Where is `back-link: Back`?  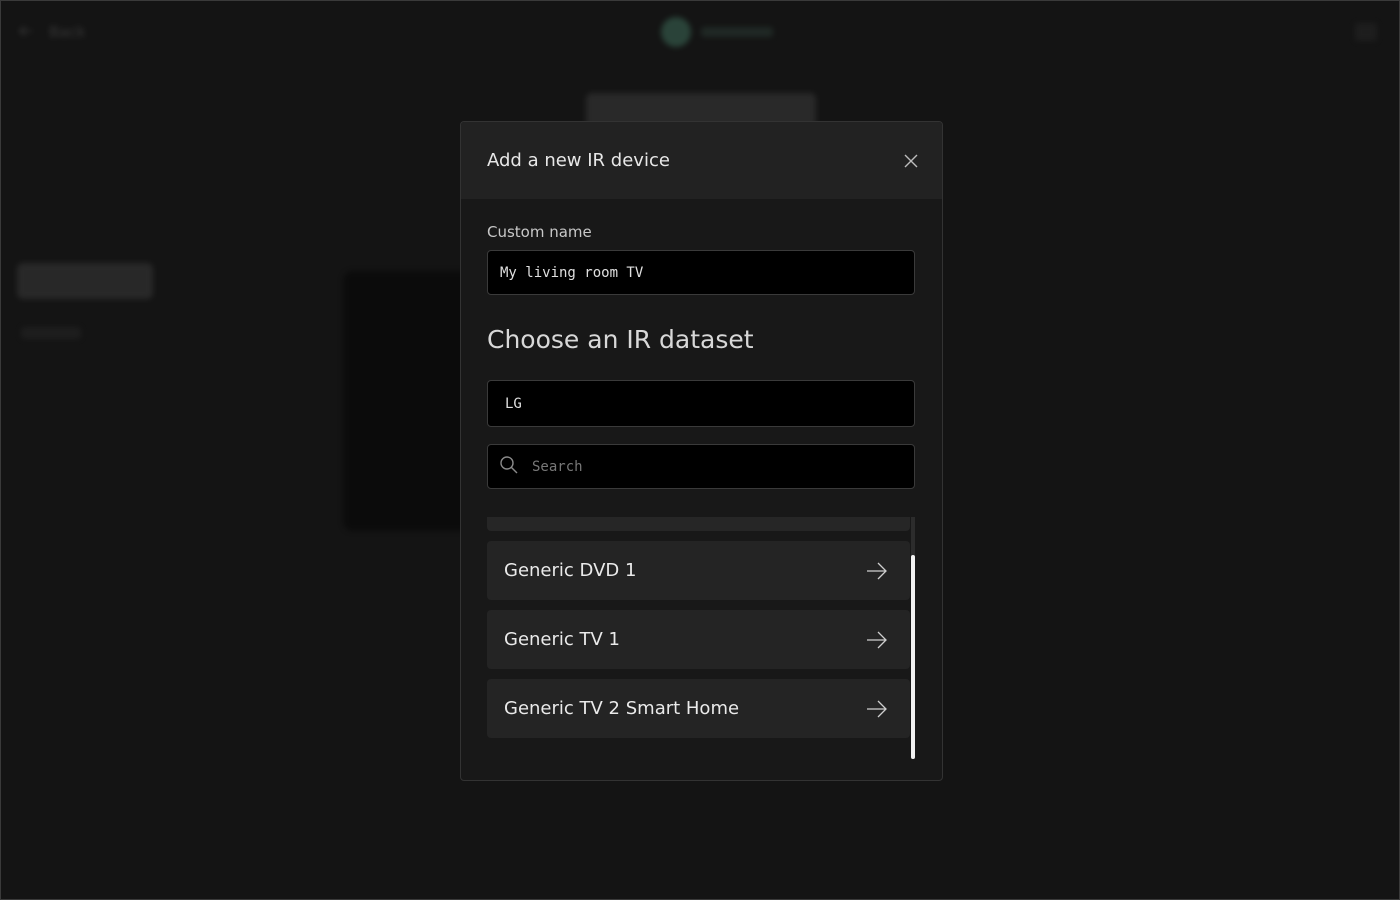 back-link: Back is located at coordinates (52, 32).